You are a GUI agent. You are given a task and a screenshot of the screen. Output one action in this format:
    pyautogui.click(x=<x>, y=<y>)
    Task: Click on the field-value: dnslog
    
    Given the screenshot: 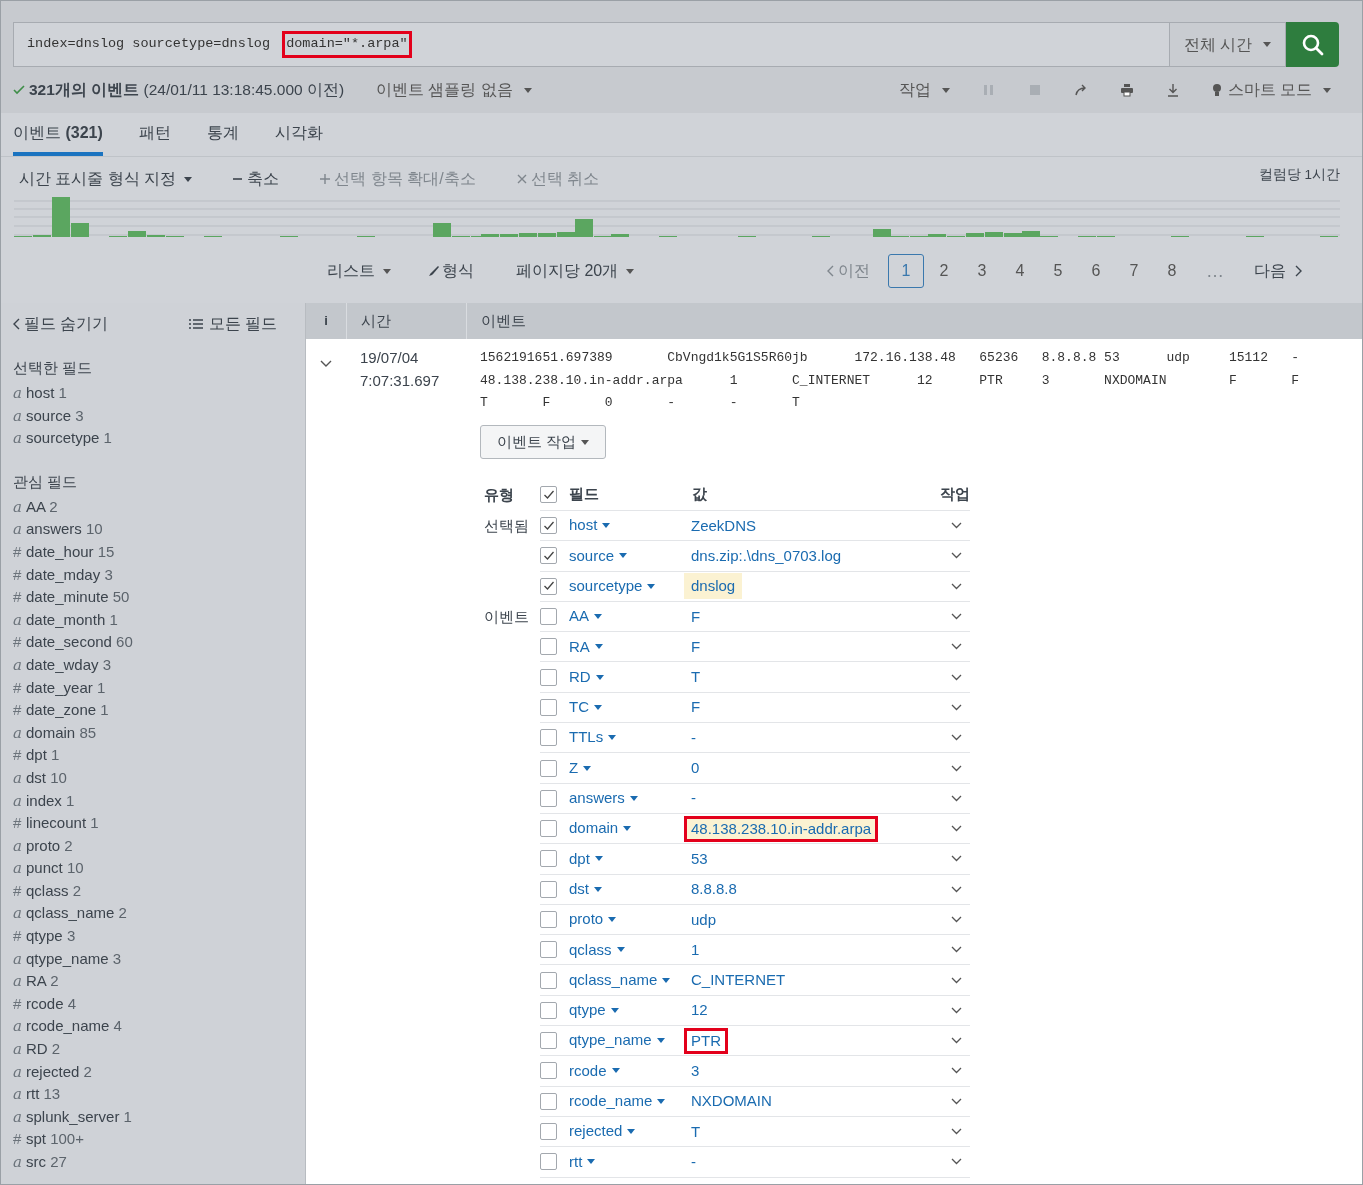 What is the action you would take?
    pyautogui.click(x=713, y=586)
    